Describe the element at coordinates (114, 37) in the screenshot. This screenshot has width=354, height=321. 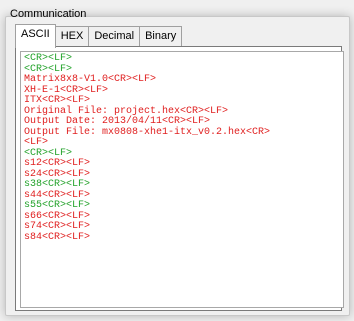
I see `tab-decimal: Decimal` at that location.